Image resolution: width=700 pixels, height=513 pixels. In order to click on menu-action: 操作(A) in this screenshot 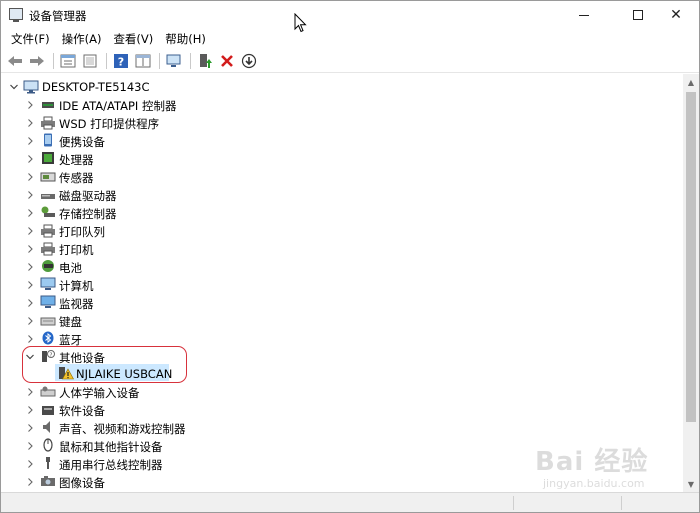, I will do `click(82, 39)`.